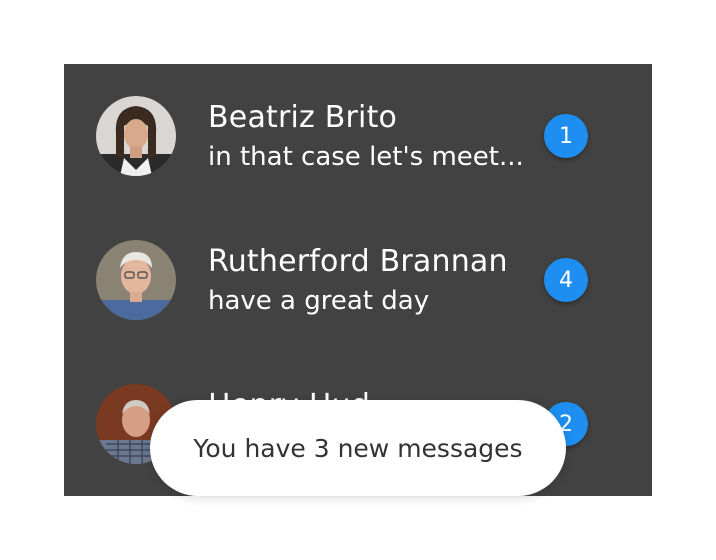  What do you see at coordinates (358, 261) in the screenshot?
I see `contact-name: Rutherford Brannan` at bounding box center [358, 261].